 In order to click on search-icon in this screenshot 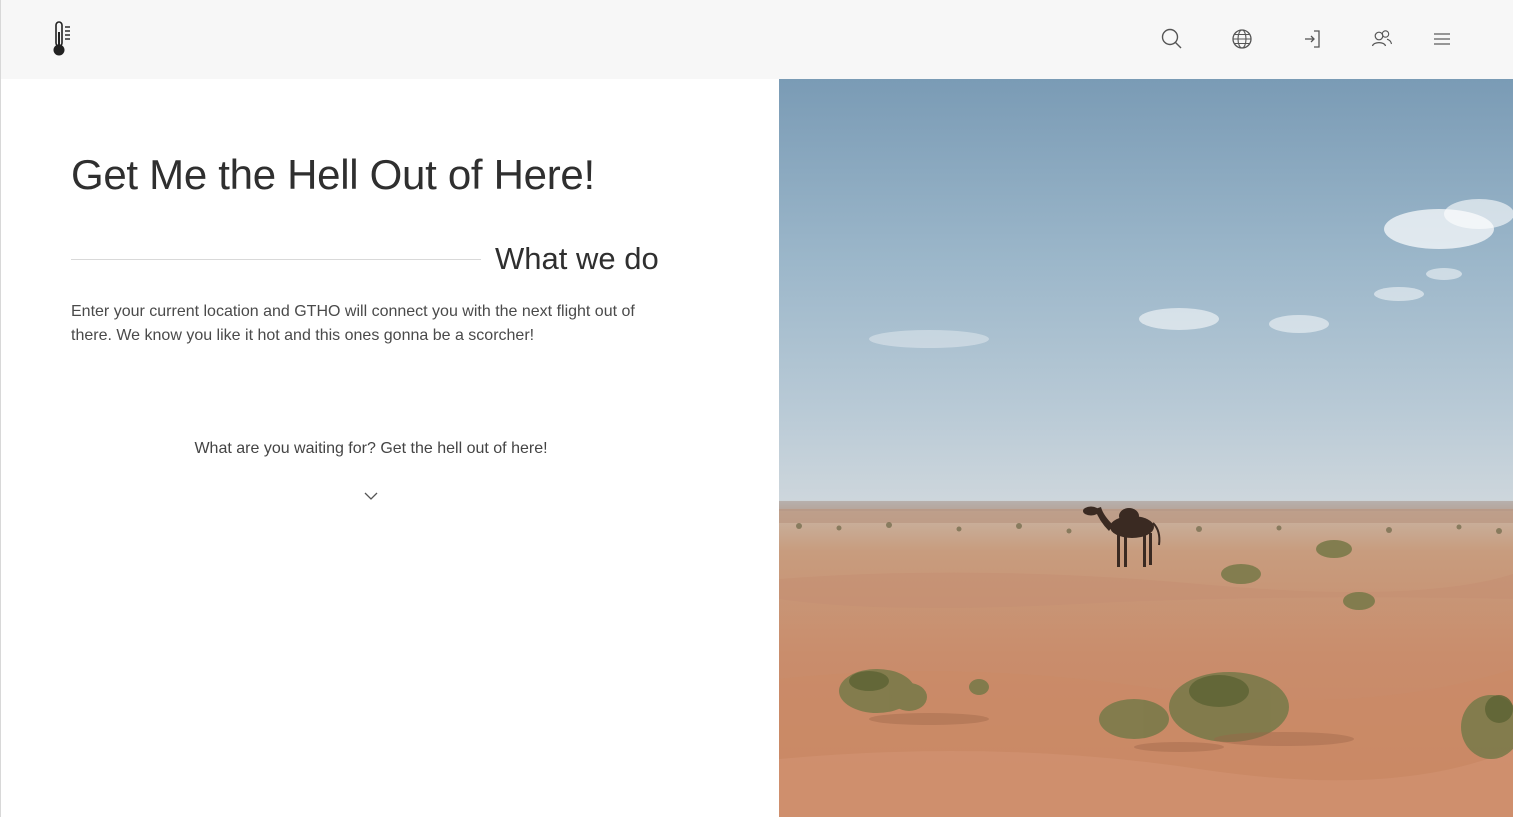, I will do `click(1172, 39)`.